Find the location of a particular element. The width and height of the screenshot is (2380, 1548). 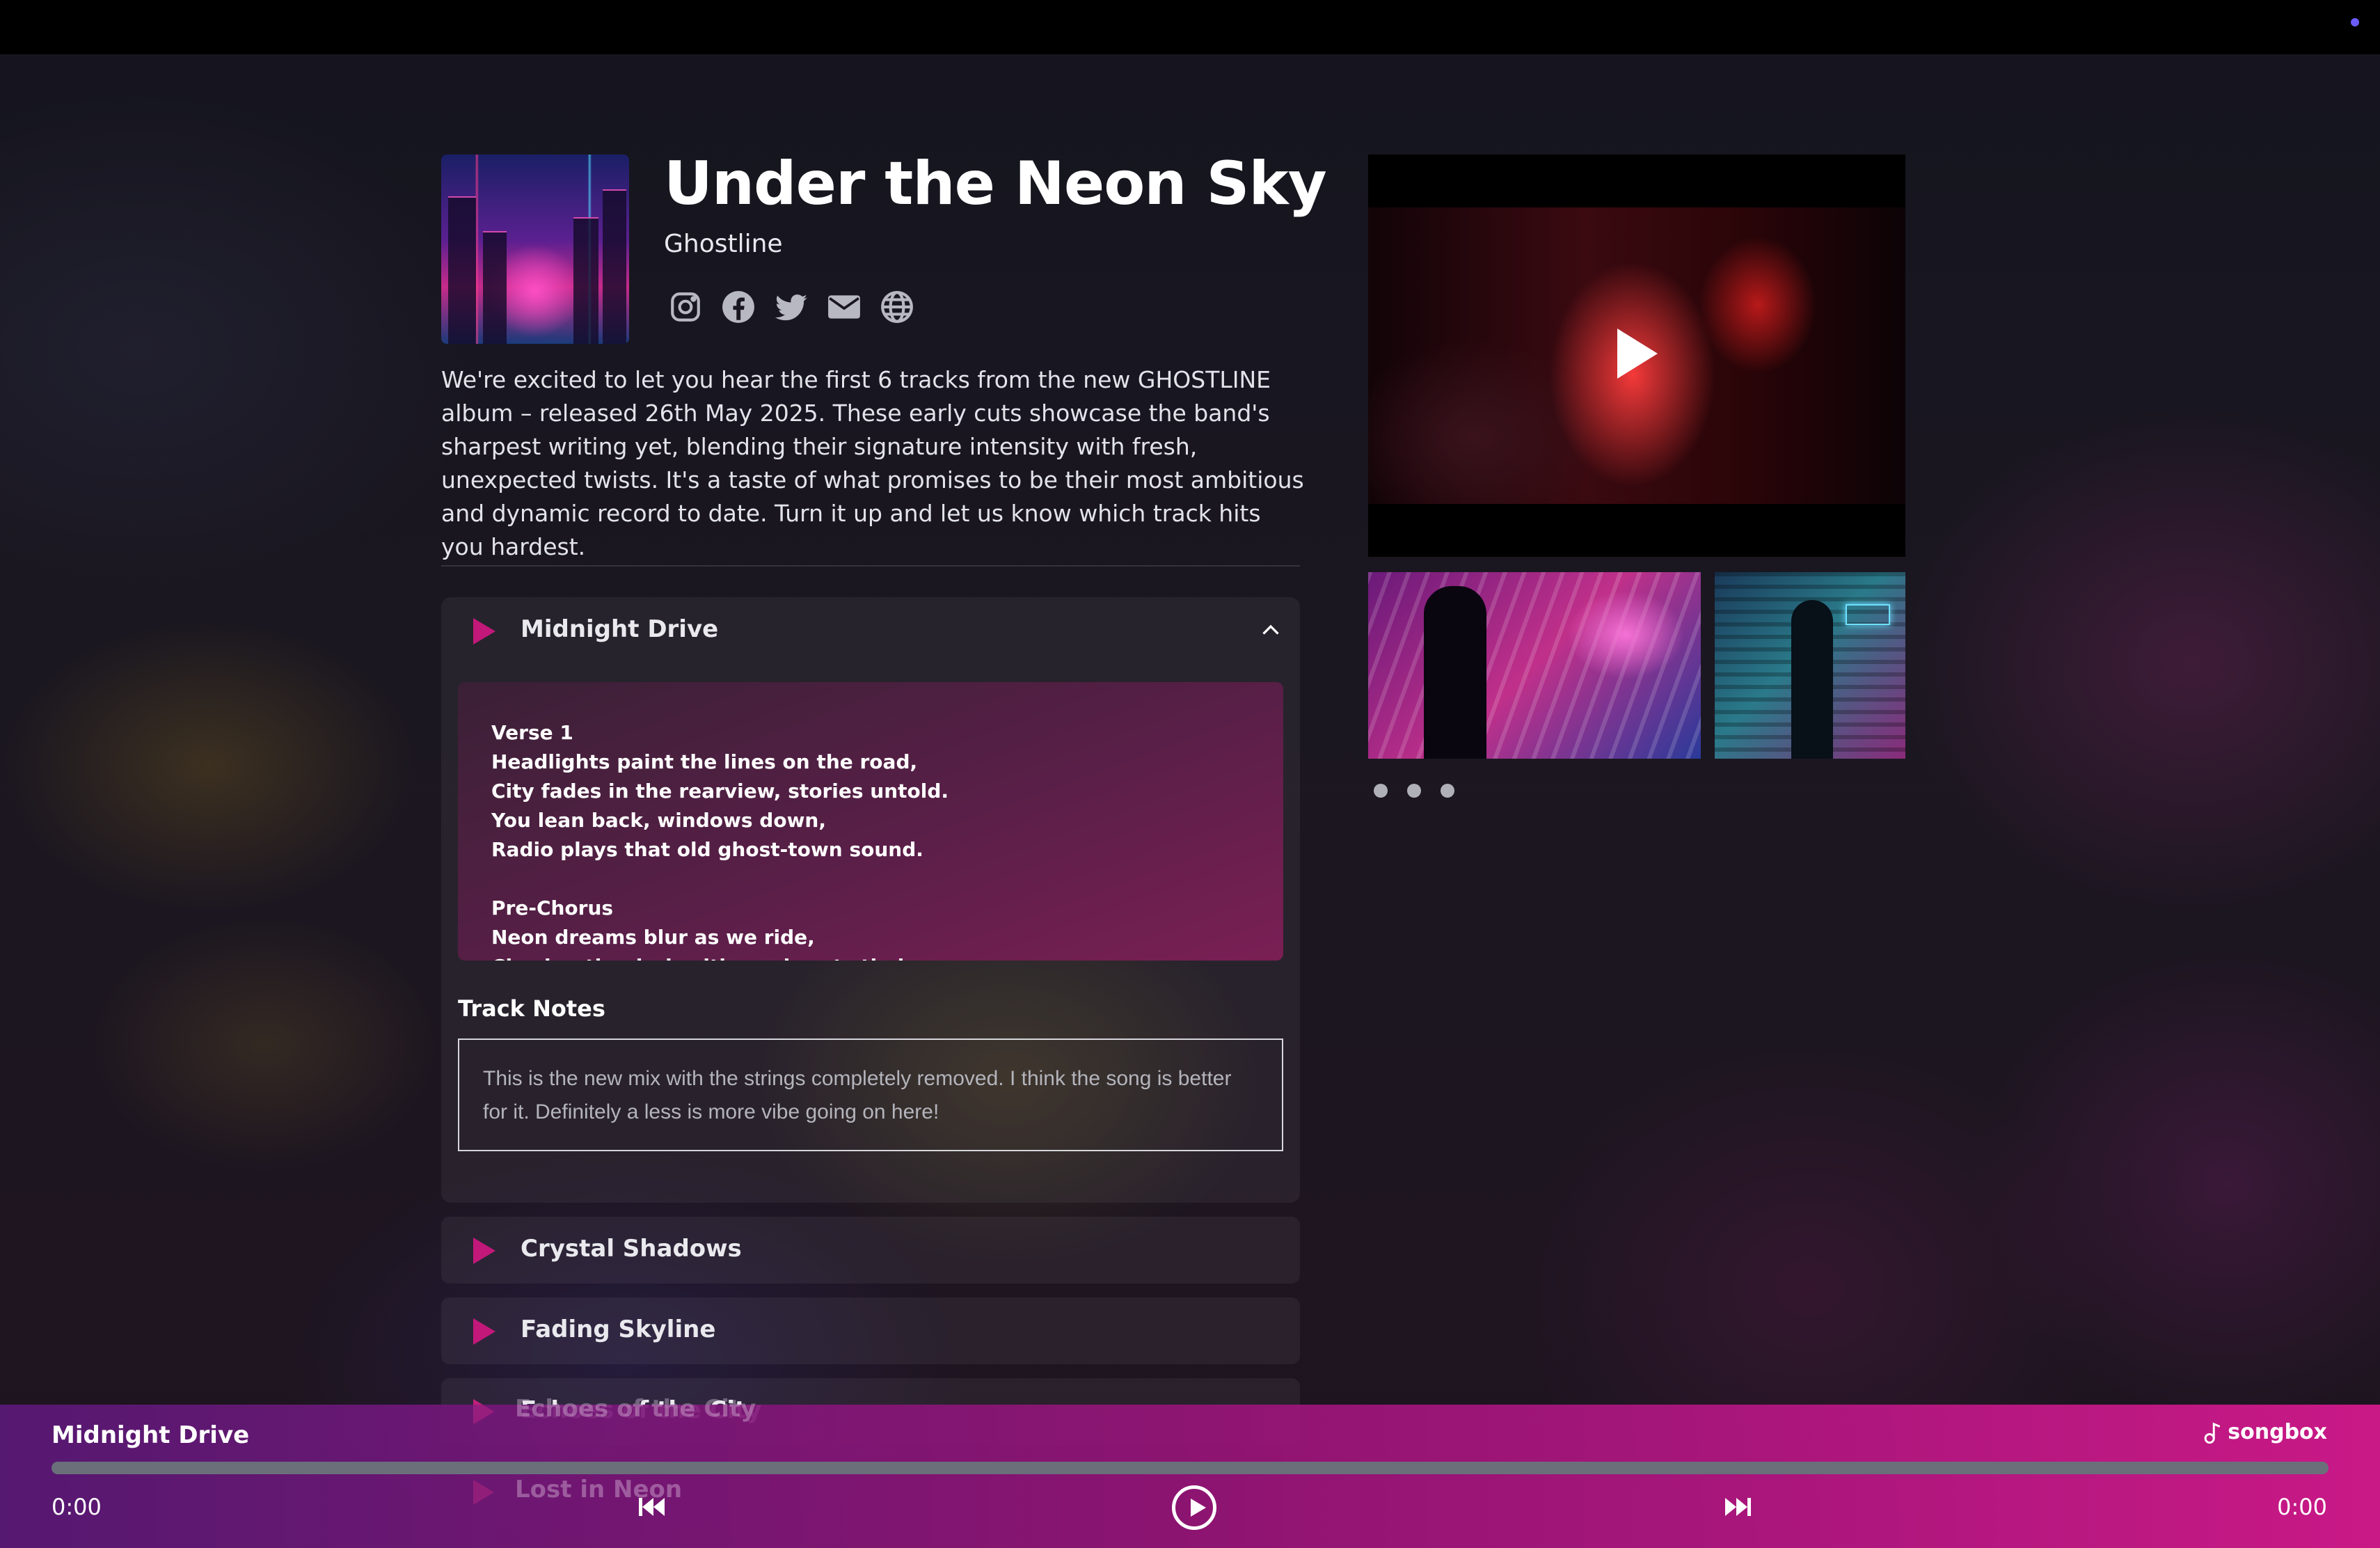

carousel-dots is located at coordinates (1414, 791).